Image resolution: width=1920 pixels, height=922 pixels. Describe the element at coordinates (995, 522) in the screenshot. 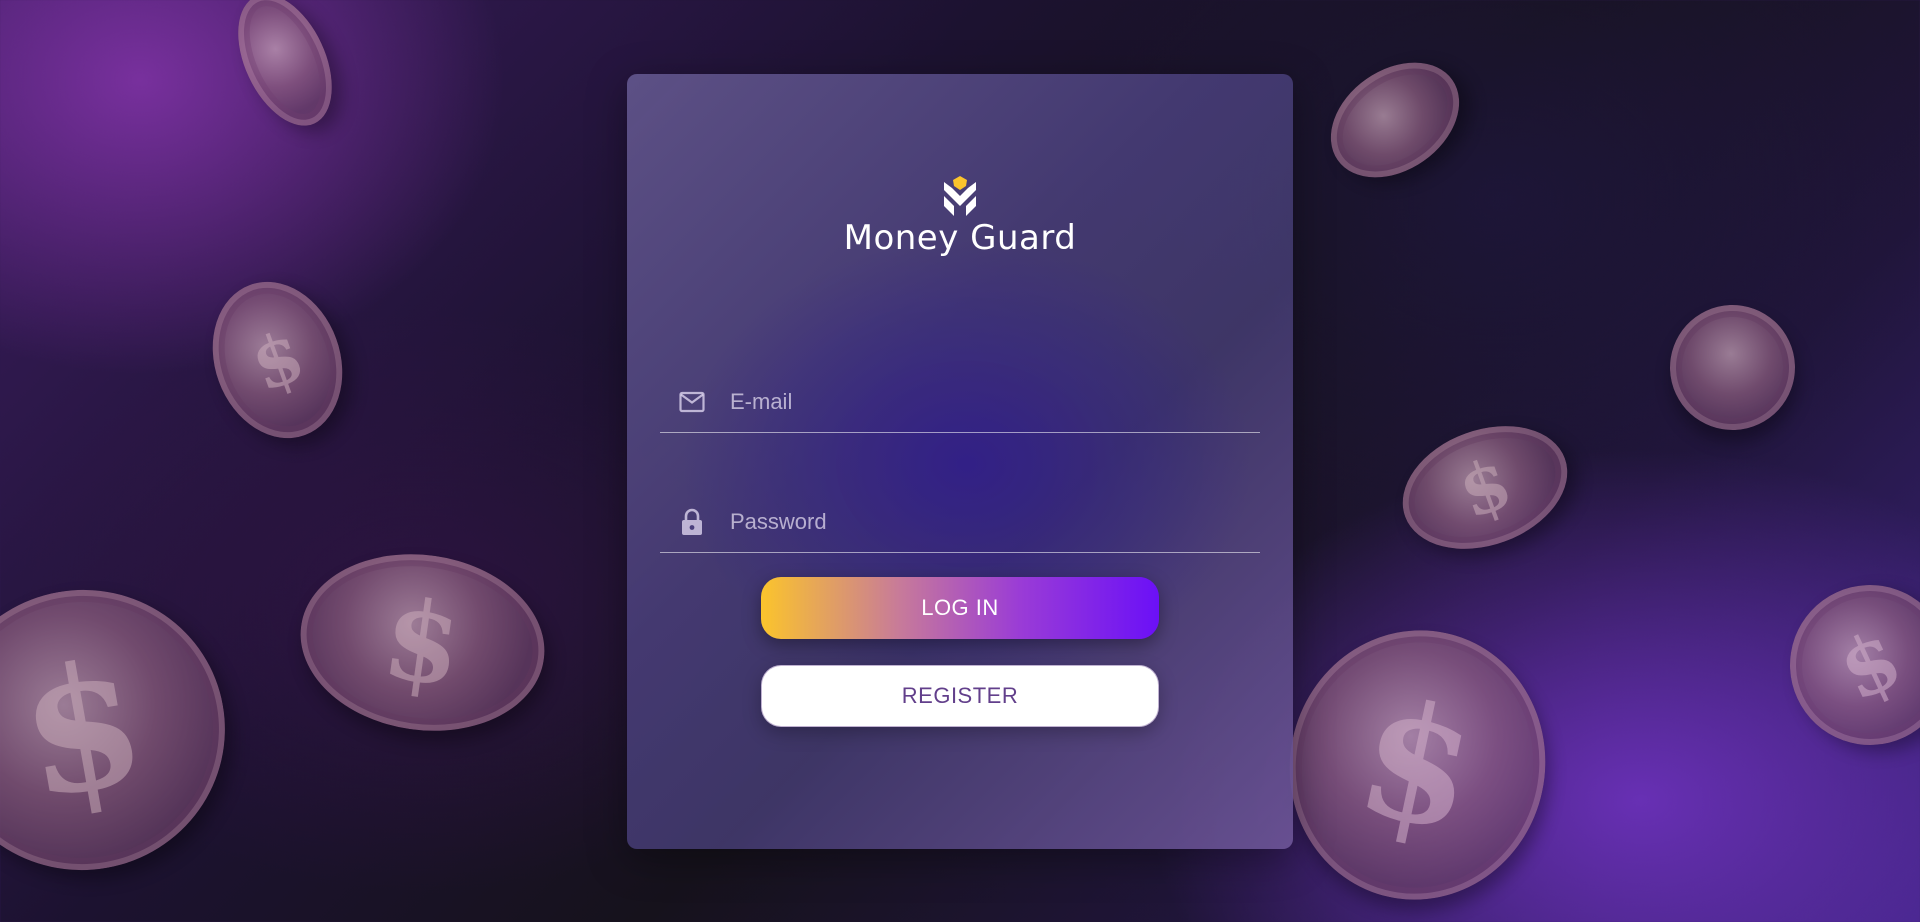

I see `password-input` at that location.